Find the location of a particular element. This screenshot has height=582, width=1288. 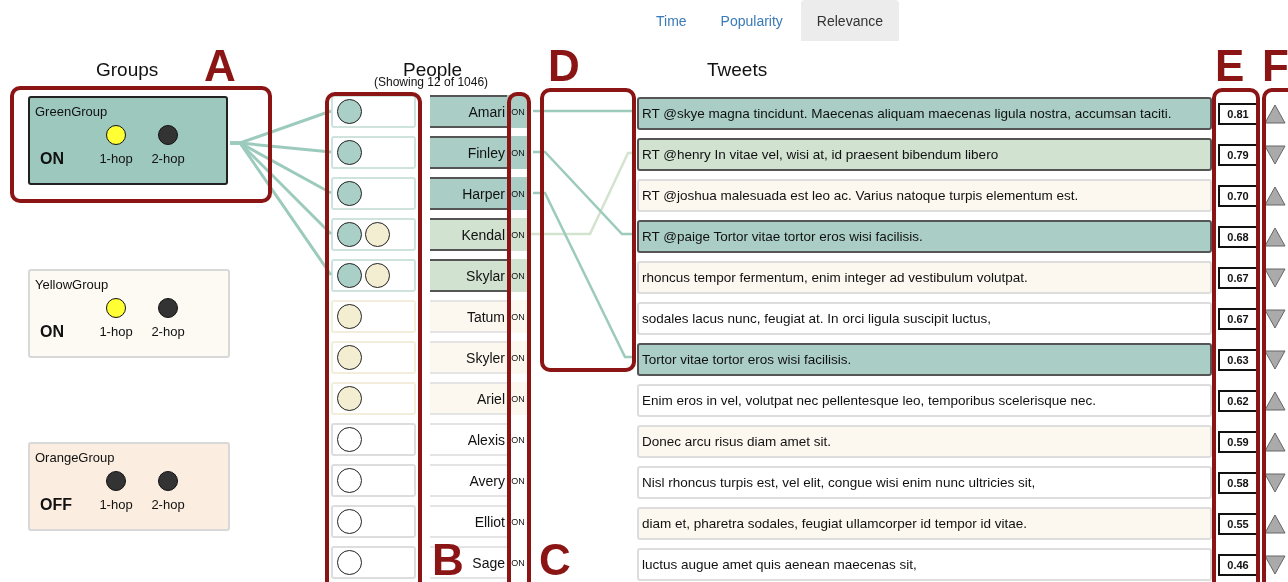

tweet-text: Nisl rhoncus turpis est, vel elit, congue wisi enim nunc ultricies sit, is located at coordinates (924, 482).